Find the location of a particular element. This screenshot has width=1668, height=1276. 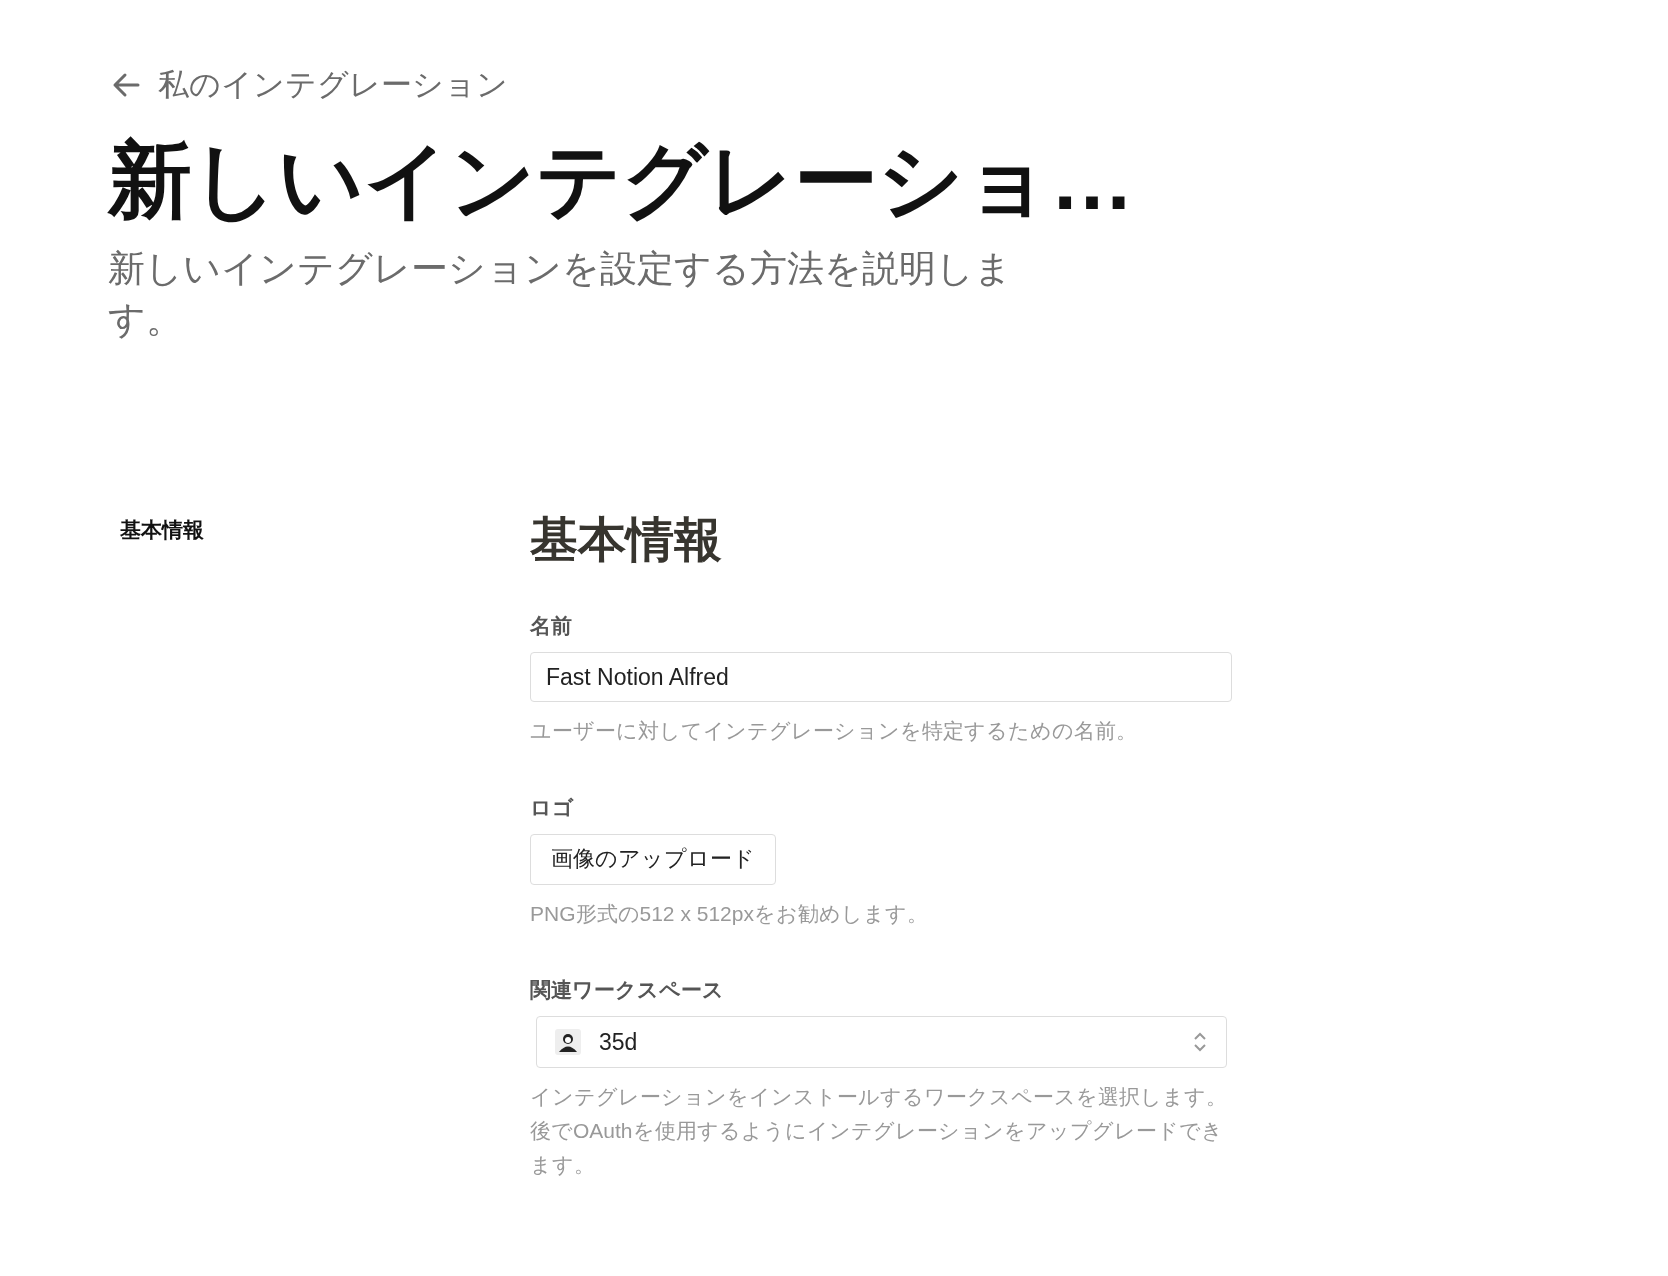

back-link: 私のインテグレーション is located at coordinates (308, 85).